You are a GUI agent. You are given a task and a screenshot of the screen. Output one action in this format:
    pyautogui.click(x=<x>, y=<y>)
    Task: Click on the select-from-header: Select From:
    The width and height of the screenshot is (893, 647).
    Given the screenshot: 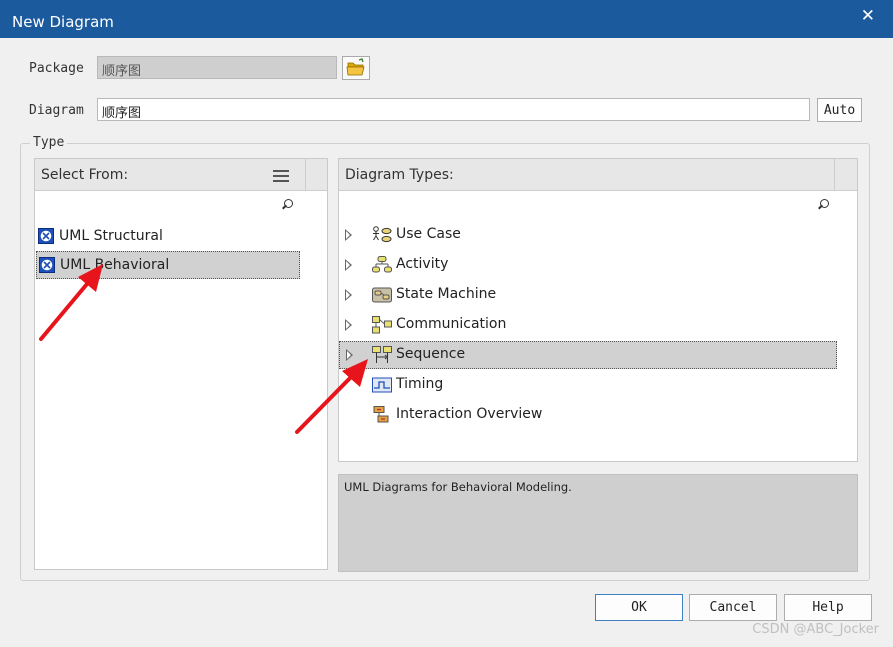 What is the action you would take?
    pyautogui.click(x=181, y=175)
    